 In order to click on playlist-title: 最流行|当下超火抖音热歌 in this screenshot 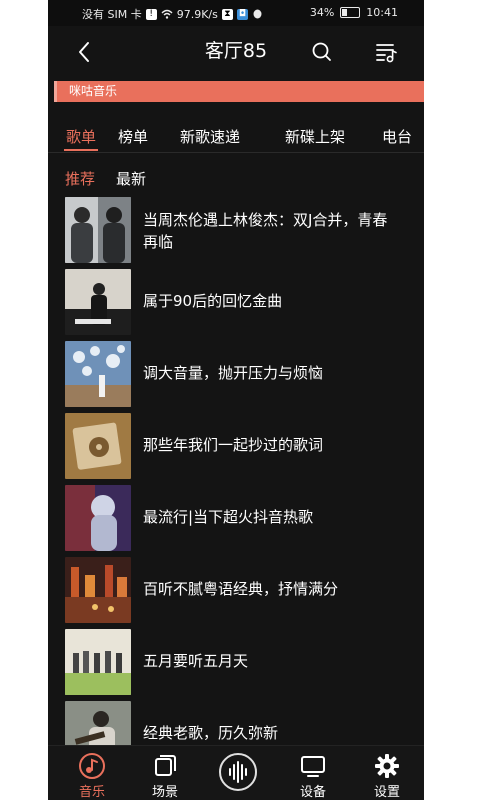, I will do `click(228, 517)`.